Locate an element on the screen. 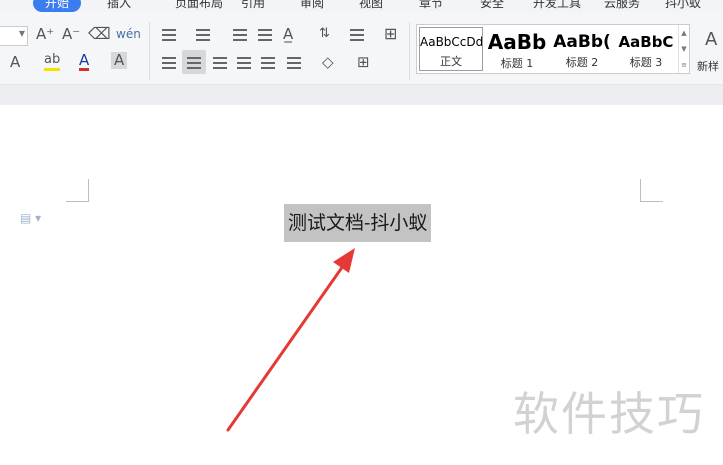 This screenshot has height=465, width=723. menu-bar: 开始 插入 页面布局 引用 审阅 视图 章节 安全 开发工具 云服务 抖小蚁 is located at coordinates (361, 6).